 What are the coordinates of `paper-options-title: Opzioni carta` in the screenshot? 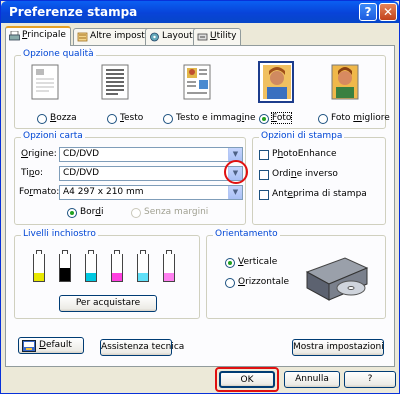 It's located at (53, 136).